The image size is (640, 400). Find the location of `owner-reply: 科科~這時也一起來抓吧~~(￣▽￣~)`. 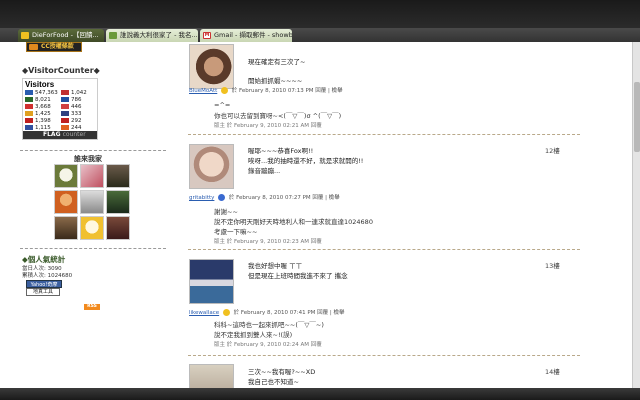

owner-reply: 科科~這時也一起來抓吧~~(￣▽￣~) is located at coordinates (269, 325).